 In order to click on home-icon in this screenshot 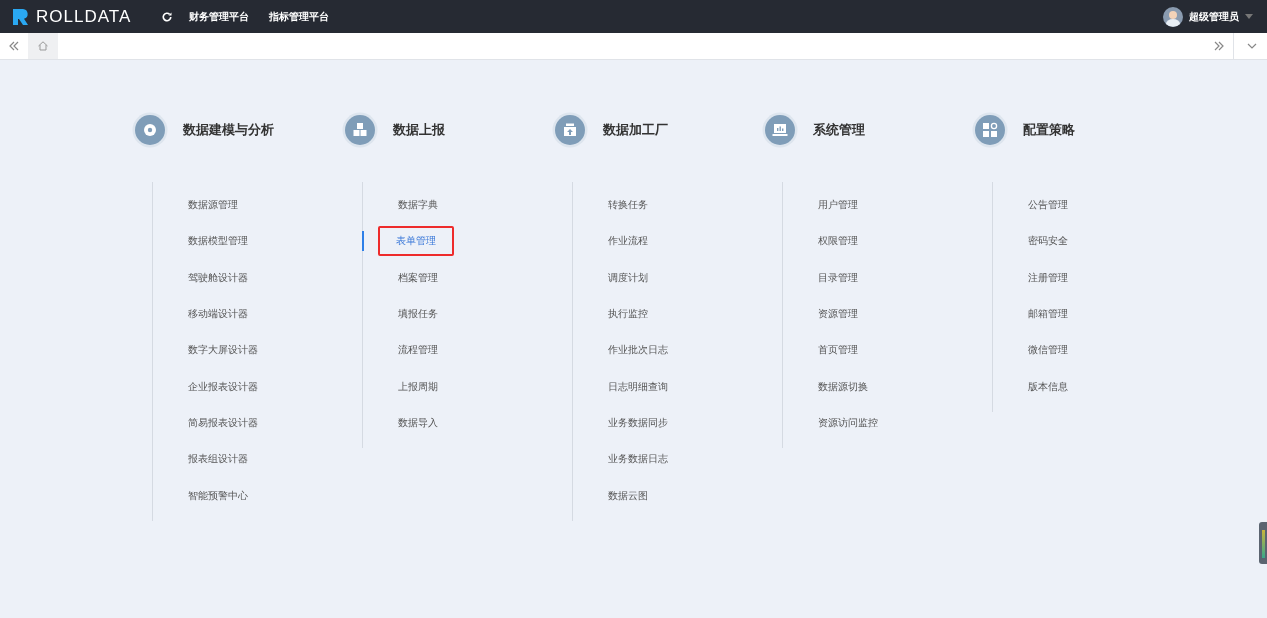, I will do `click(43, 46)`.